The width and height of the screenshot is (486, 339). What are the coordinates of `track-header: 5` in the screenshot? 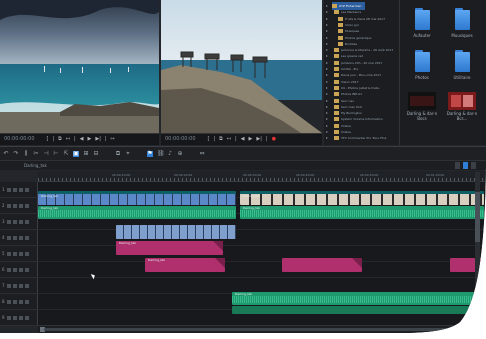 It's located at (19, 254).